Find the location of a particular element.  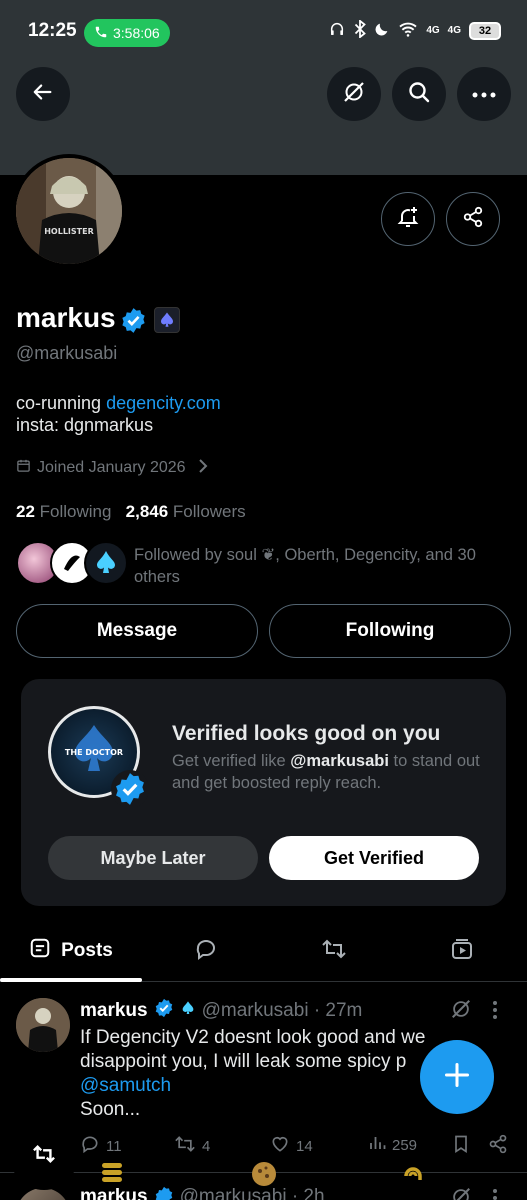

signal-2: 4G is located at coordinates (454, 30).